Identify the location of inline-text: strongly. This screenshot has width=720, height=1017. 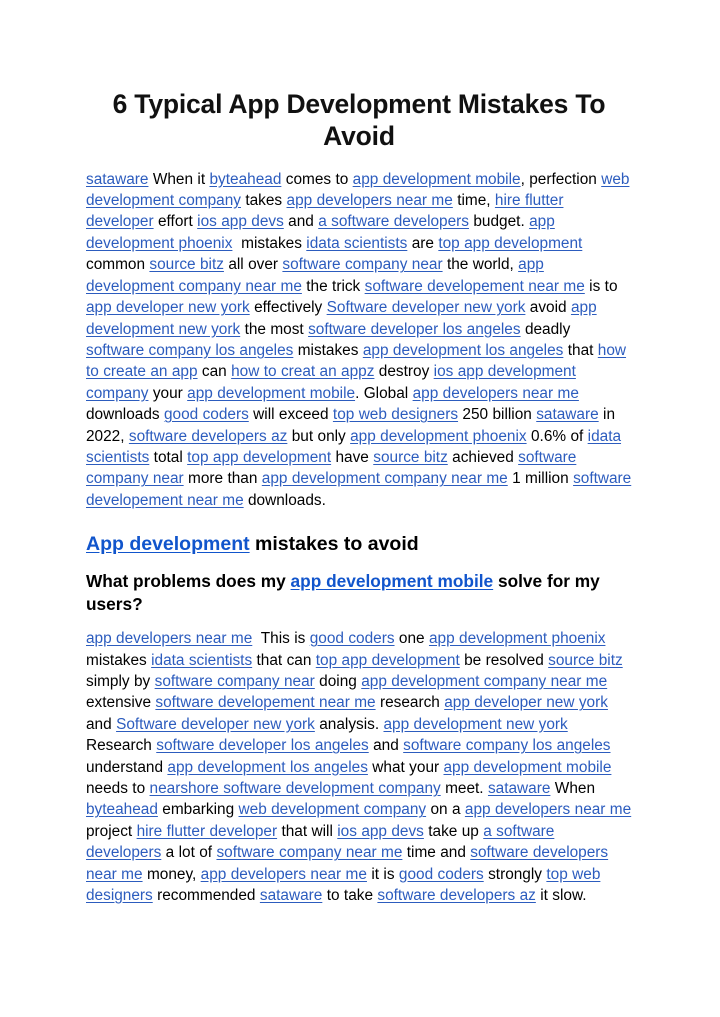
(515, 874).